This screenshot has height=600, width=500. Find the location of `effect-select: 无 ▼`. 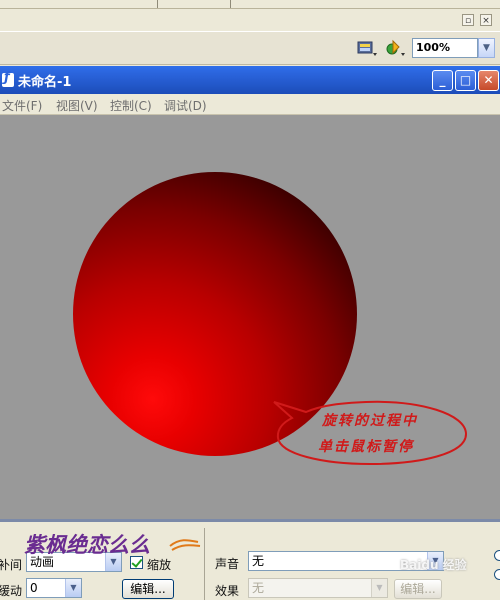

effect-select: 无 ▼ is located at coordinates (318, 588).